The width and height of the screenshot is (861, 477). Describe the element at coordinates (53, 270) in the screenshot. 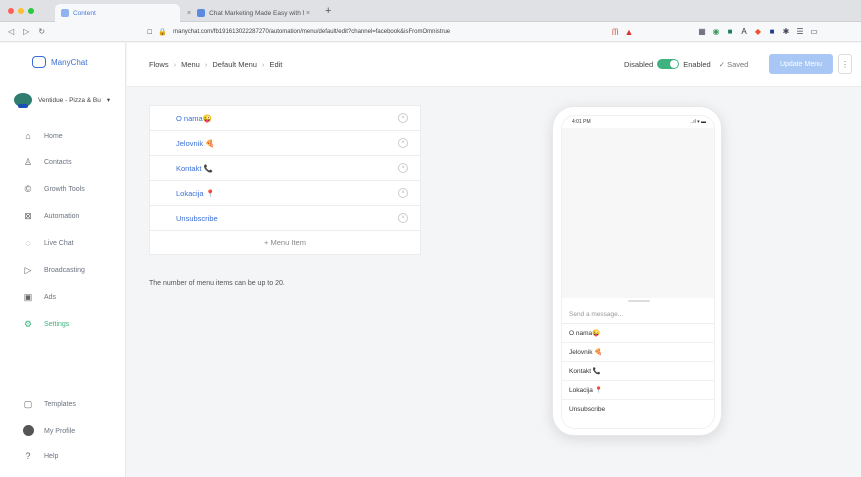

I see `sidebar-item-broadcasting: ▷ Broadcasting` at that location.